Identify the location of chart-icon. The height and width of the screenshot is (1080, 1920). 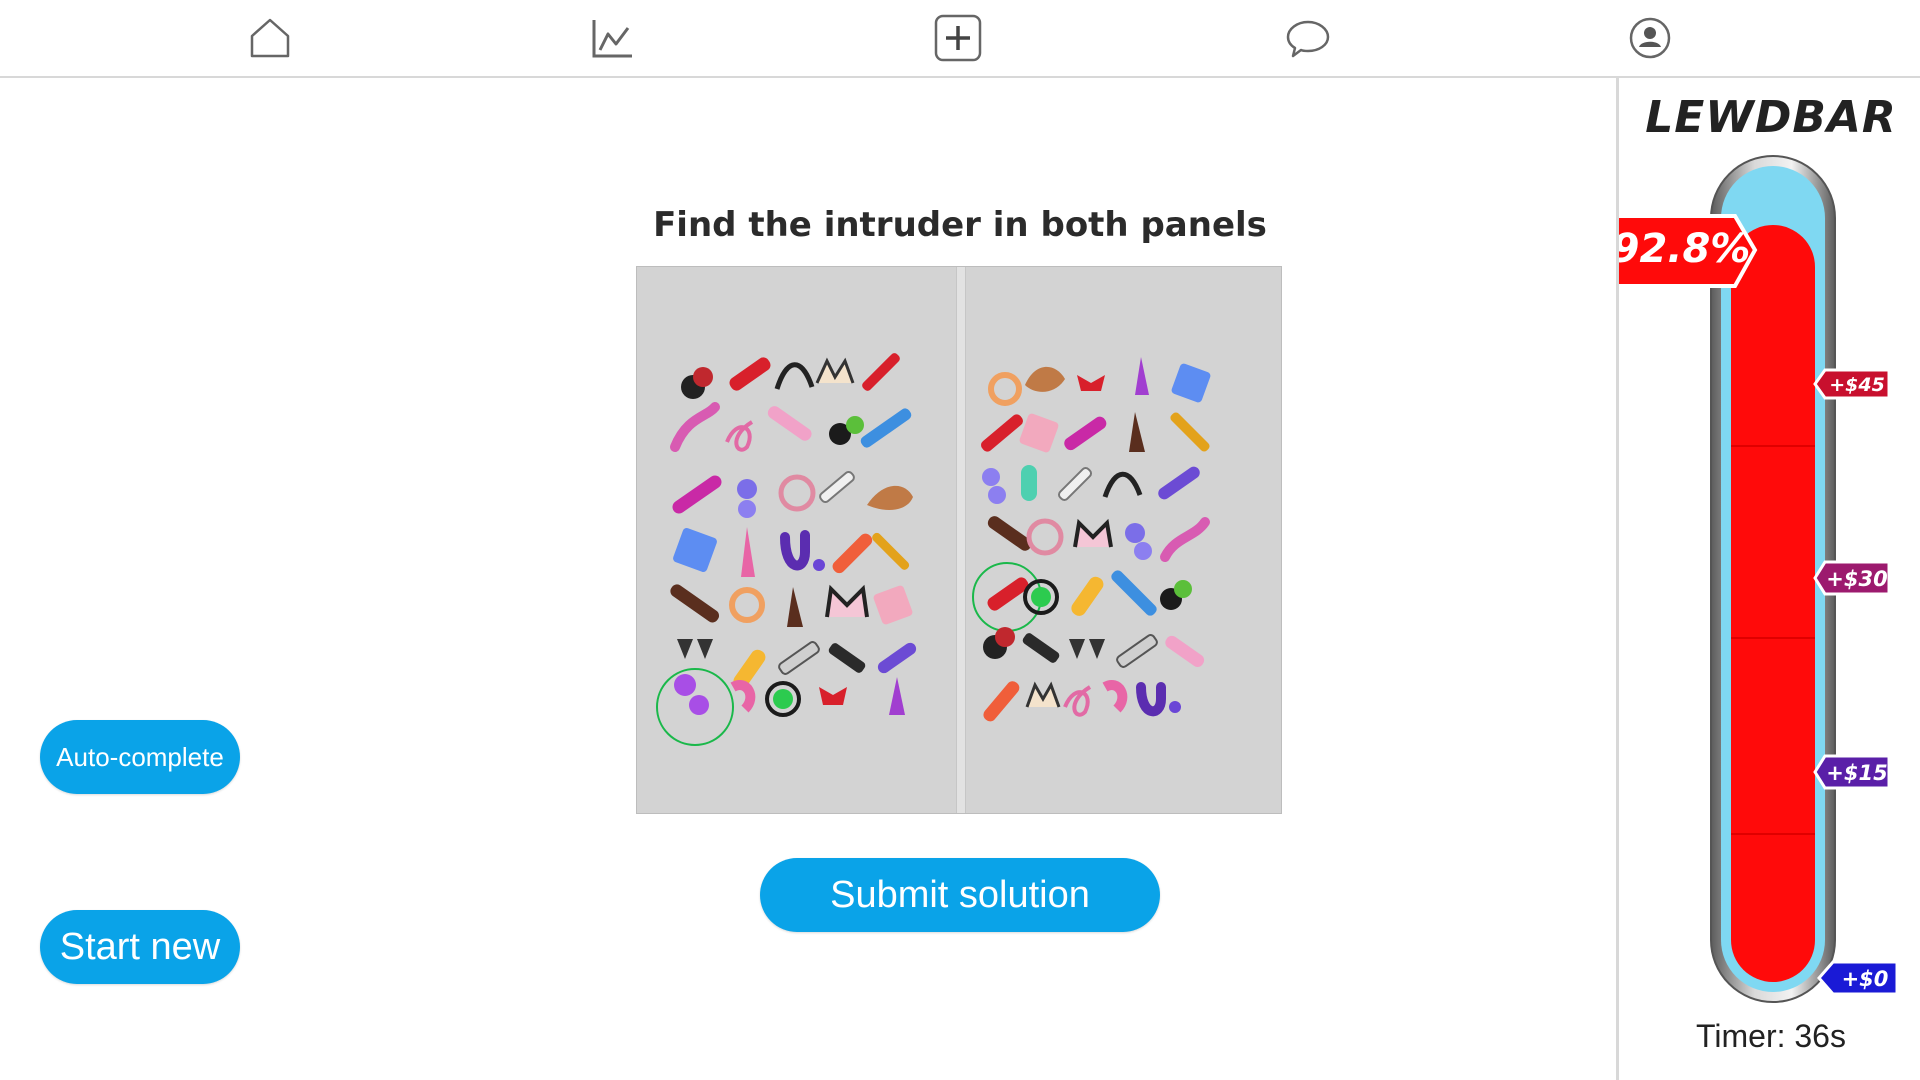
(612, 39).